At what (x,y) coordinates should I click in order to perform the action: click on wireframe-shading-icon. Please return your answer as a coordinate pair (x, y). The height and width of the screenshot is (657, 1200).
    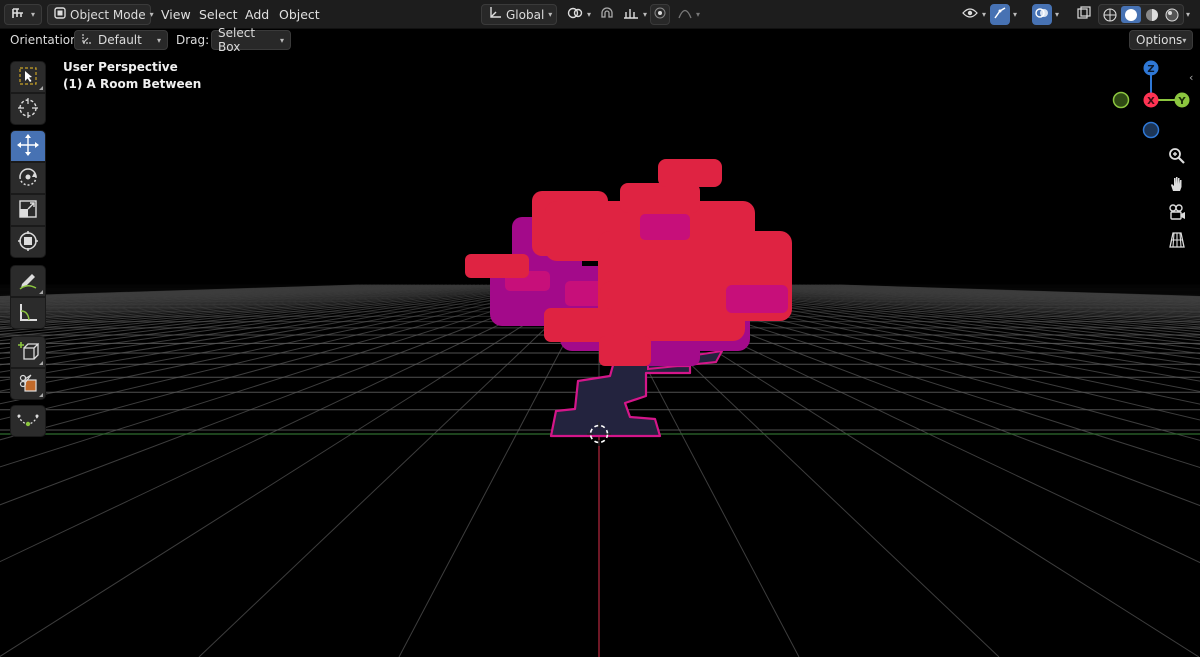
    Looking at the image, I should click on (1110, 15).